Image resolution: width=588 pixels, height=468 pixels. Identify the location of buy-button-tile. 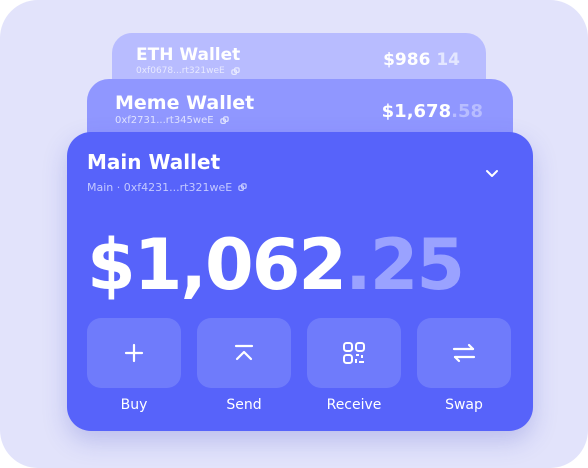
(134, 353).